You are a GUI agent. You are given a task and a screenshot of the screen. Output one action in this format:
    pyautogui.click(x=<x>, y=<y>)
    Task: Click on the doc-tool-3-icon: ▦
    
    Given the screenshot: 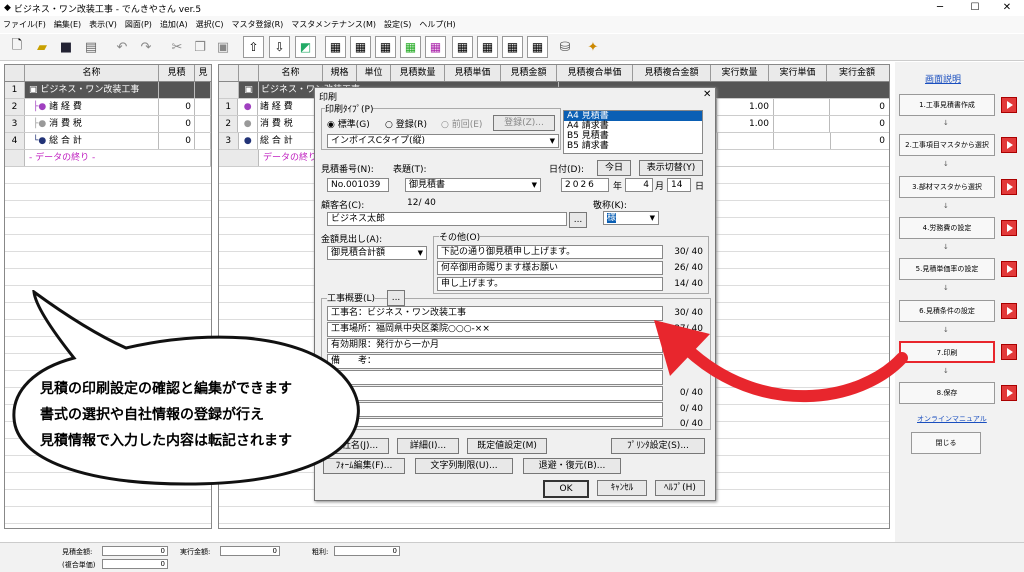 What is the action you would take?
    pyautogui.click(x=385, y=47)
    